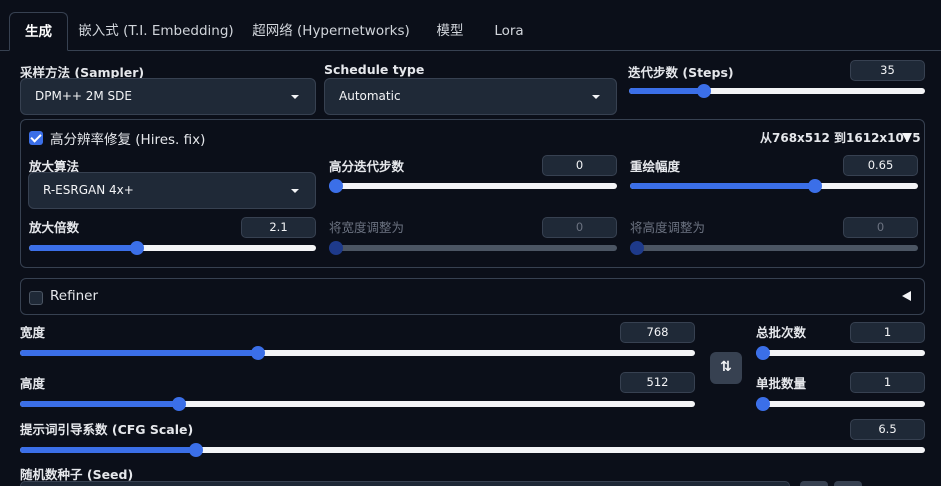 This screenshot has width=941, height=486. I want to click on height-label: 高度, so click(33, 383).